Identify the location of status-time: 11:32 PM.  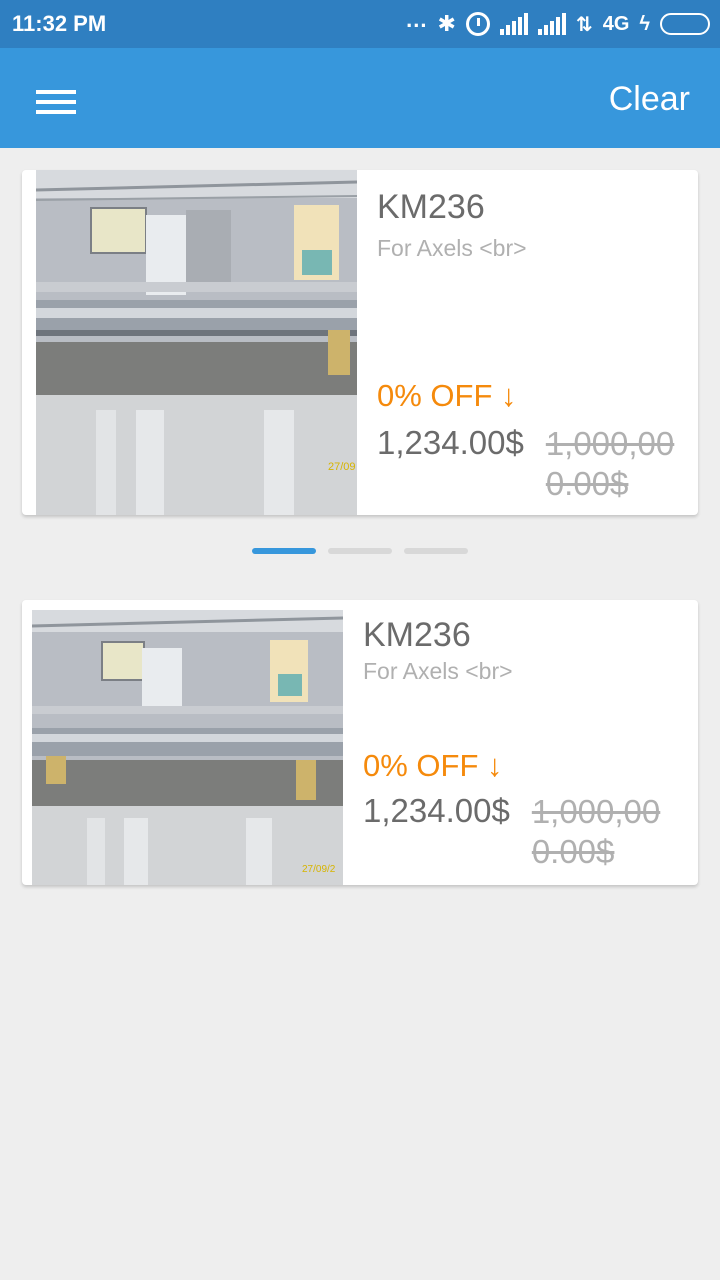
(59, 23).